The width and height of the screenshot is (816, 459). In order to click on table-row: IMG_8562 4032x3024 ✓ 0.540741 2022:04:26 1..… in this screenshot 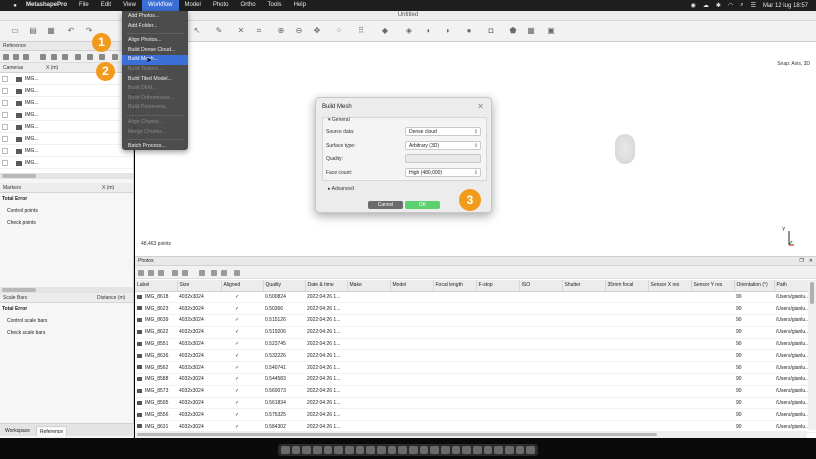, I will do `click(475, 368)`.